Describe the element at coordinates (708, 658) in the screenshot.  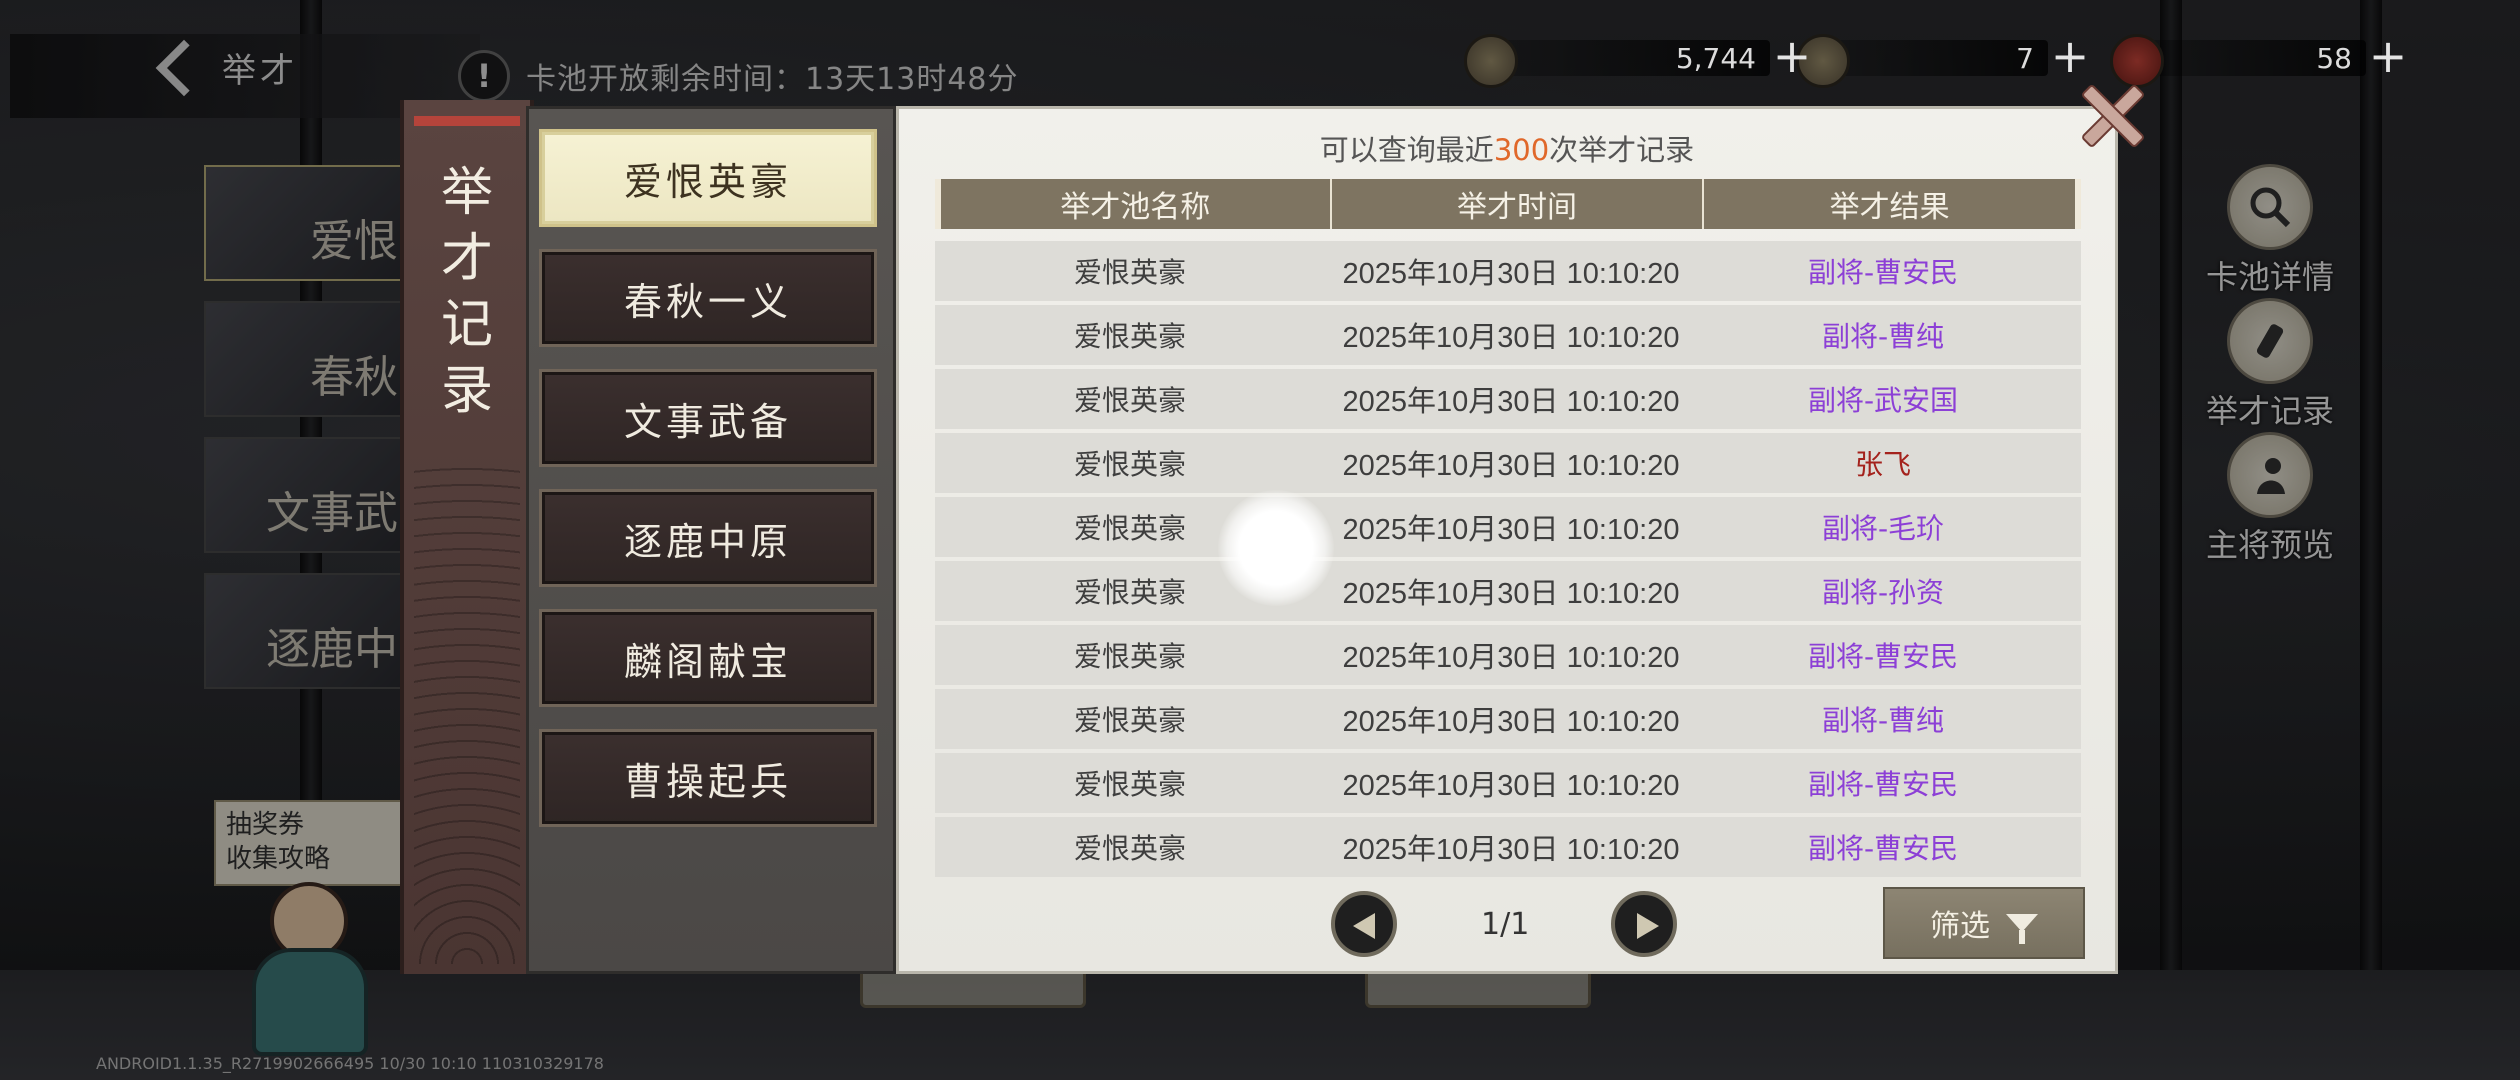
I see `pool-tab-linge: 麟阁献宝` at that location.